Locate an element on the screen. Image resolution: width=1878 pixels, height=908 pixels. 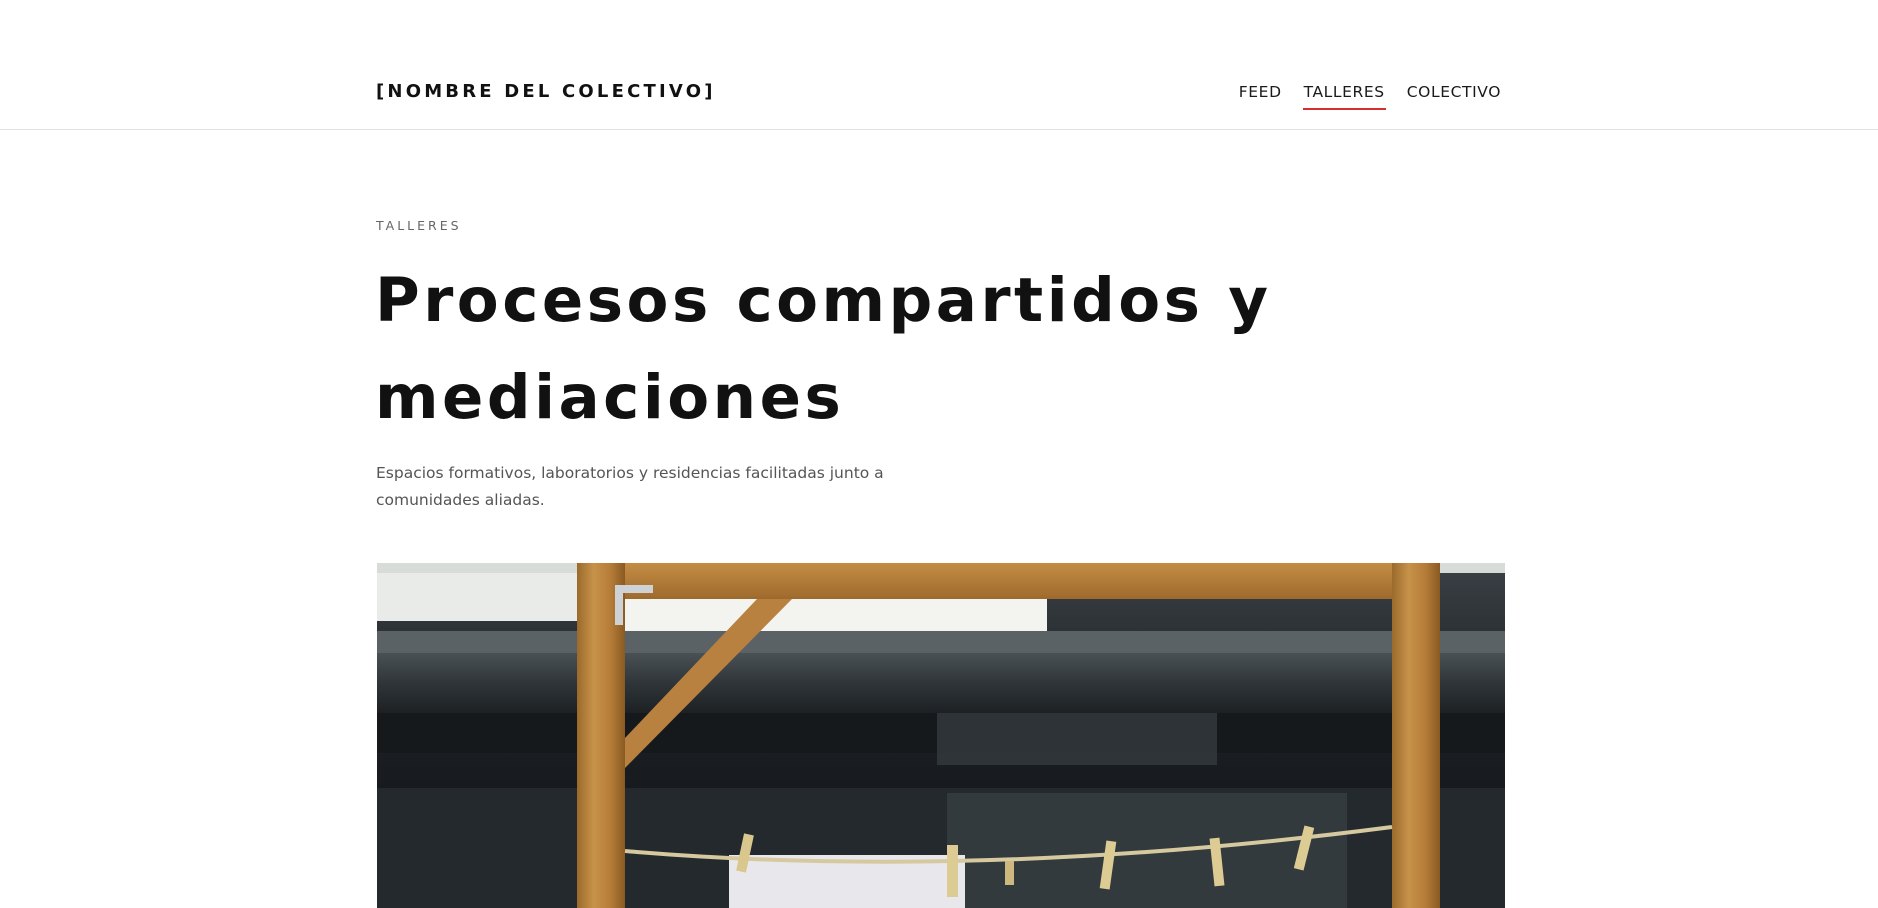
page-title: Procesos compartidos y mediaciones is located at coordinates (823, 349).